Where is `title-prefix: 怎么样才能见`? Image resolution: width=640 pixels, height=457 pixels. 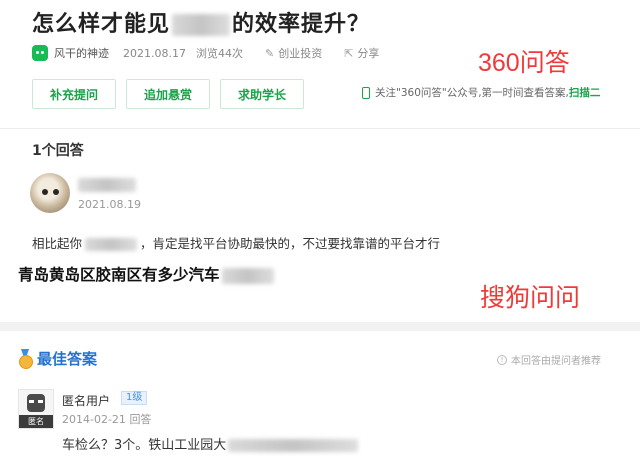
title-prefix: 怎么样才能见 is located at coordinates (101, 24).